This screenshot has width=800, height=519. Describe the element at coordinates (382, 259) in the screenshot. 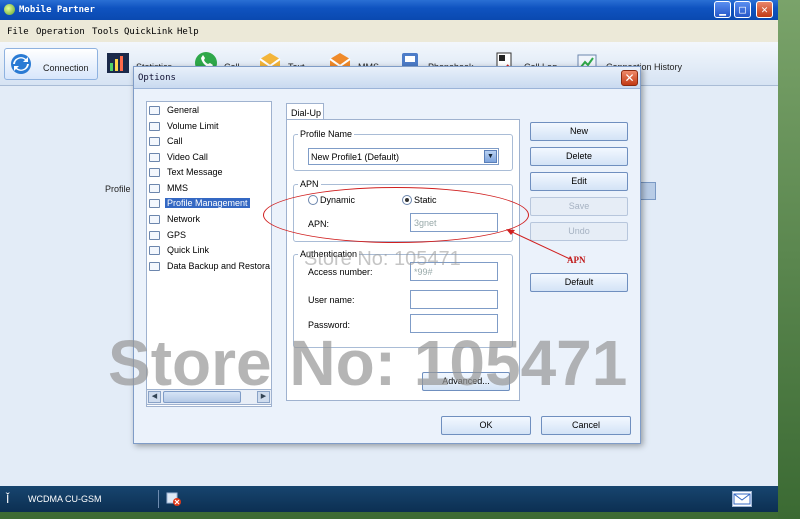

I see `watermark-small: Store No: 105471` at that location.